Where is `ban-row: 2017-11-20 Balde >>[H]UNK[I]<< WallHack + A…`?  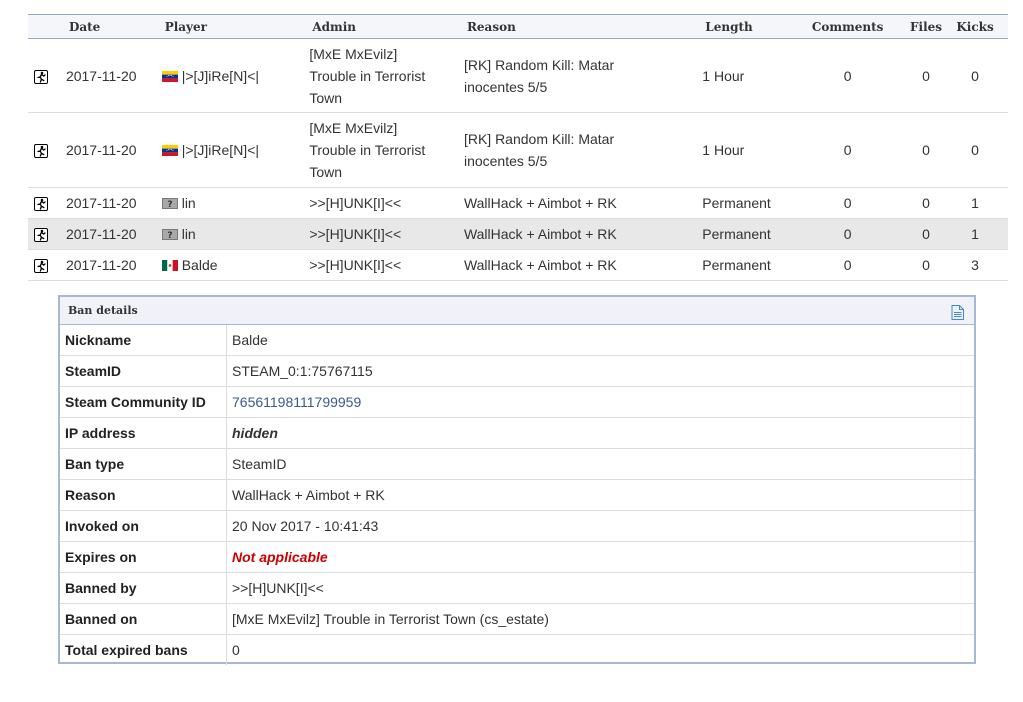
ban-row: 2017-11-20 Balde >>[H]UNK[I]<< WallHack + A… is located at coordinates (518, 265).